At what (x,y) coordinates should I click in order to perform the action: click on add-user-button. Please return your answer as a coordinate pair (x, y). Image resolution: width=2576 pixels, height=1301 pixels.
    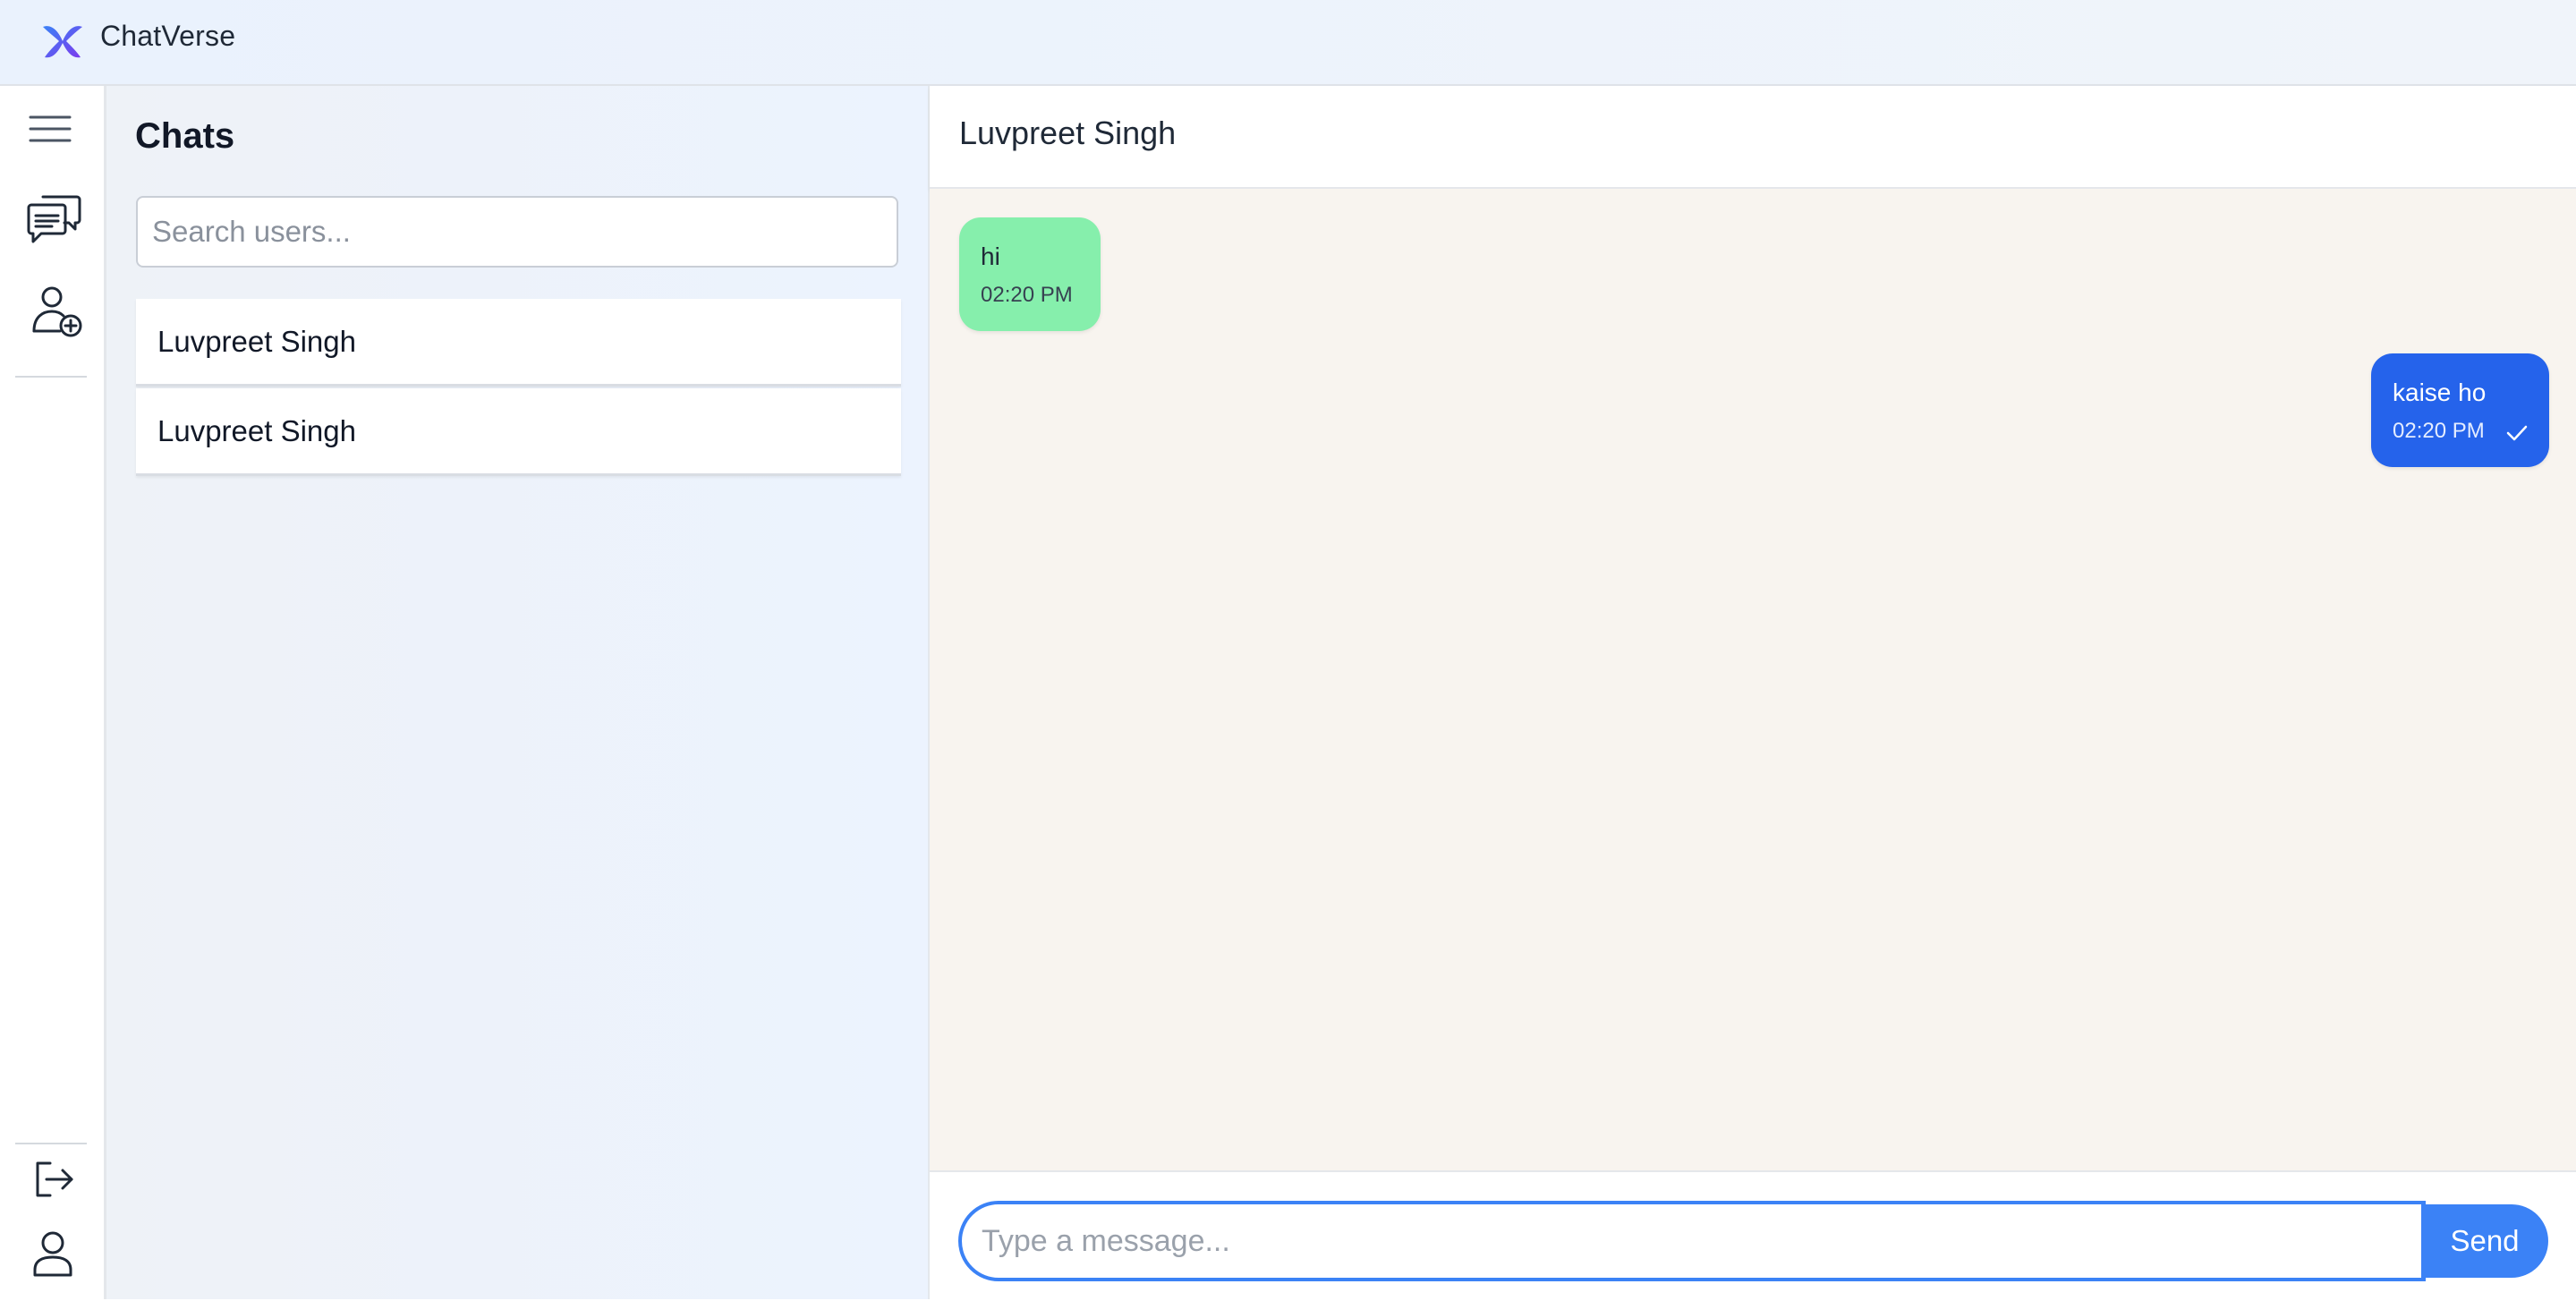
    Looking at the image, I should click on (57, 311).